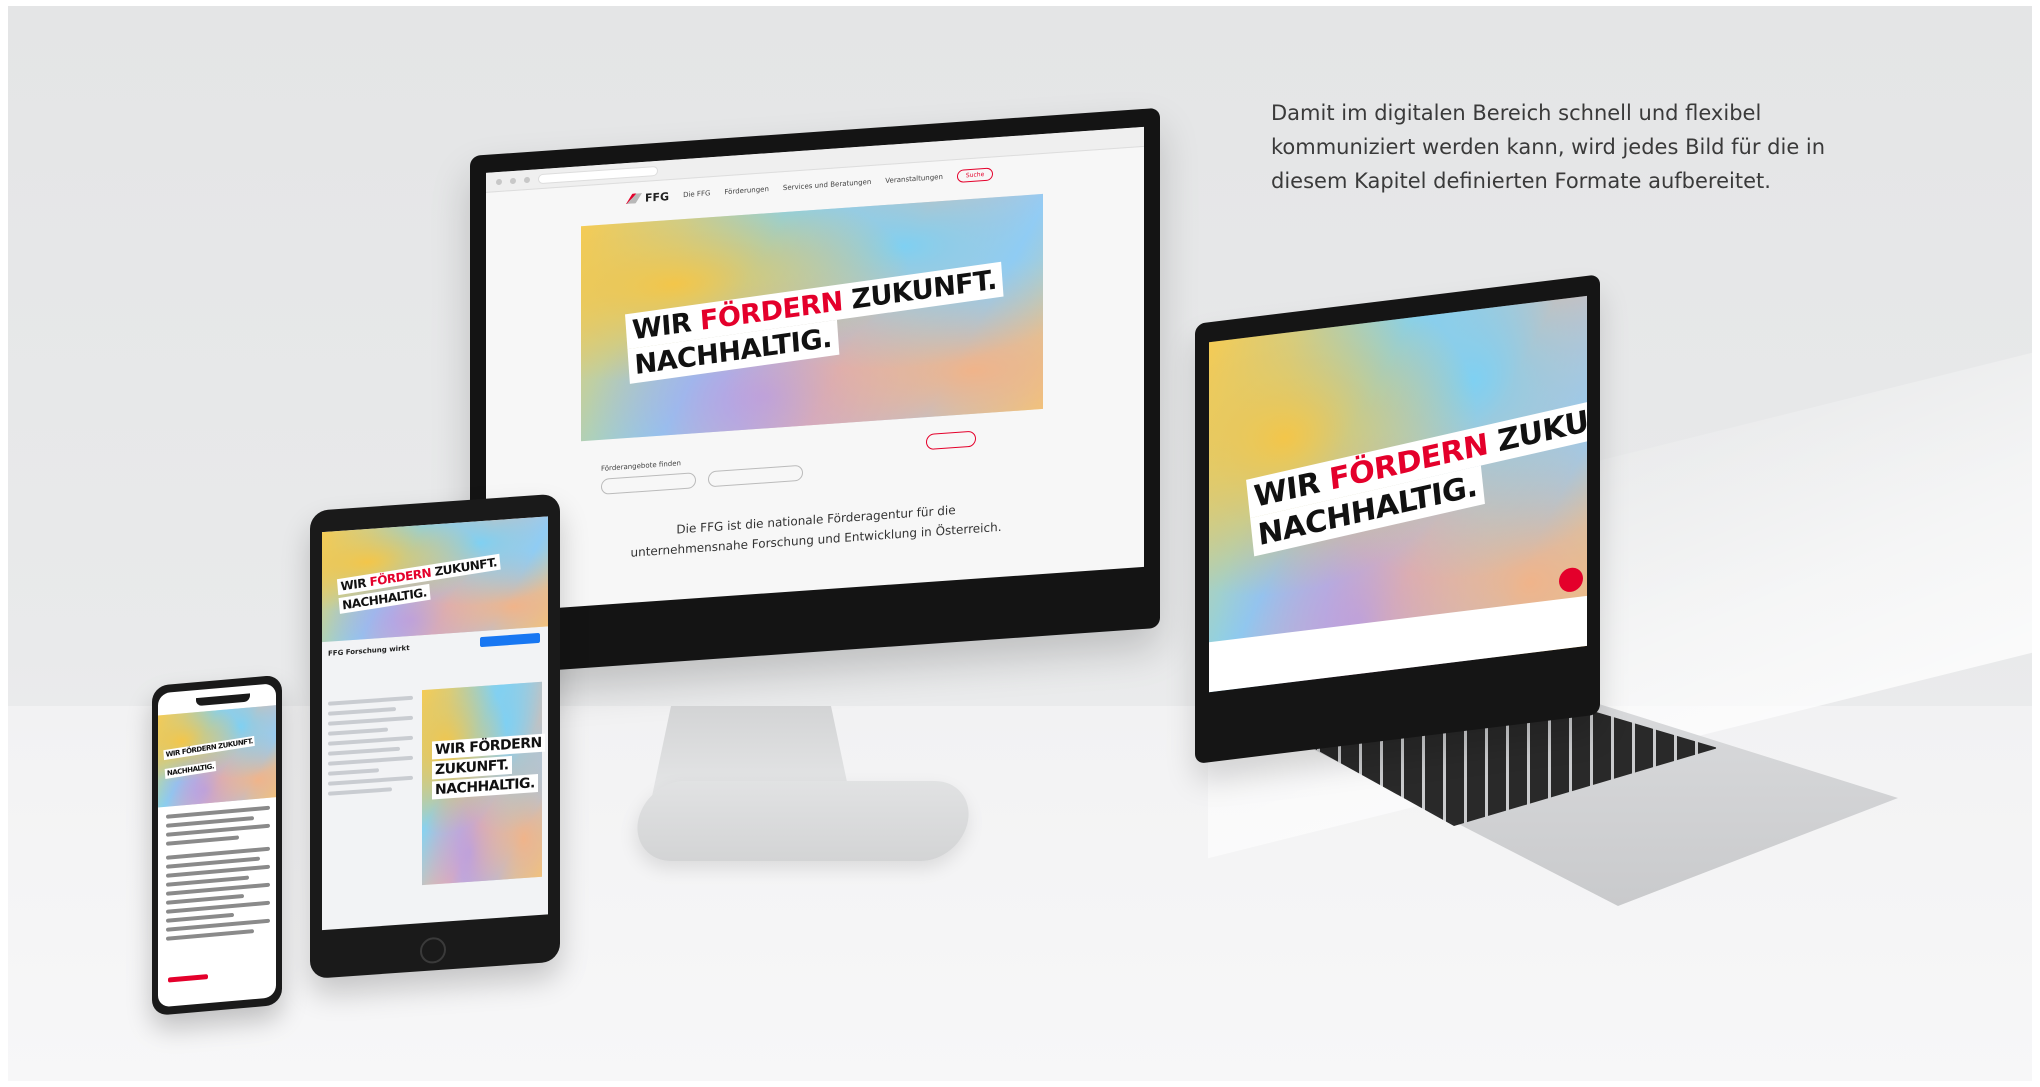  Describe the element at coordinates (218, 875) in the screenshot. I see `phone-body-text` at that location.